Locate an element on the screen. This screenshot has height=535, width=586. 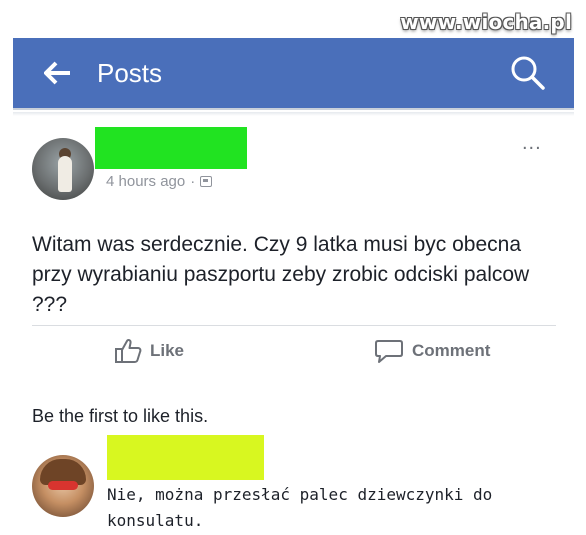
likes-summary: Be the first to like this. is located at coordinates (120, 416).